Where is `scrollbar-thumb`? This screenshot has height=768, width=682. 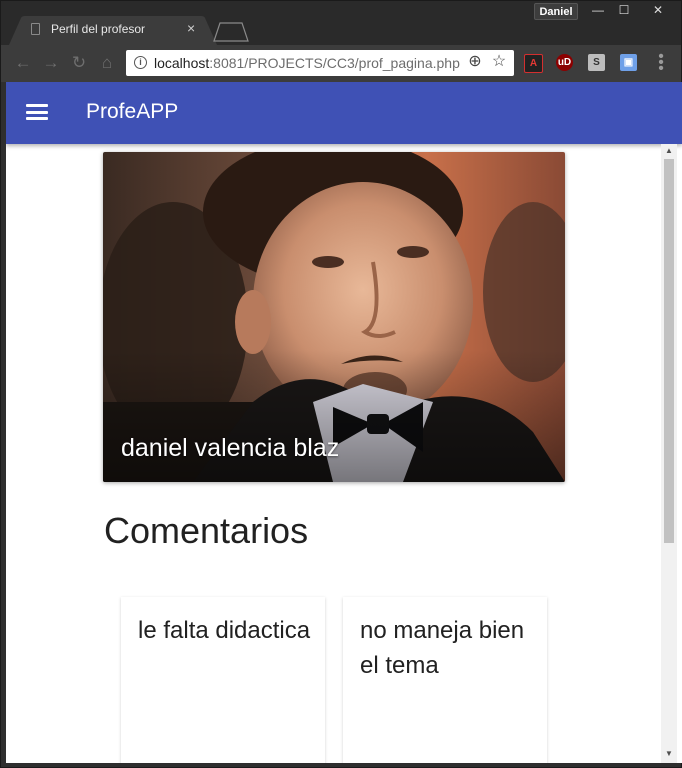
scrollbar-thumb is located at coordinates (669, 351).